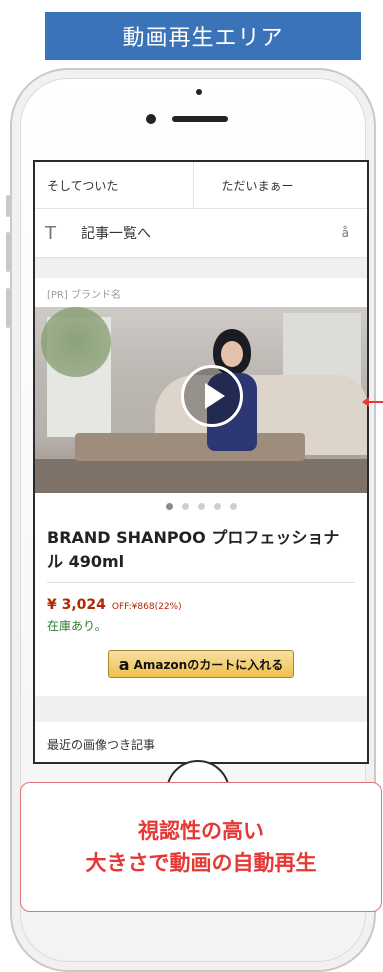 This screenshot has width=383, height=972. Describe the element at coordinates (151, 119) in the screenshot. I see `front-camera` at that location.